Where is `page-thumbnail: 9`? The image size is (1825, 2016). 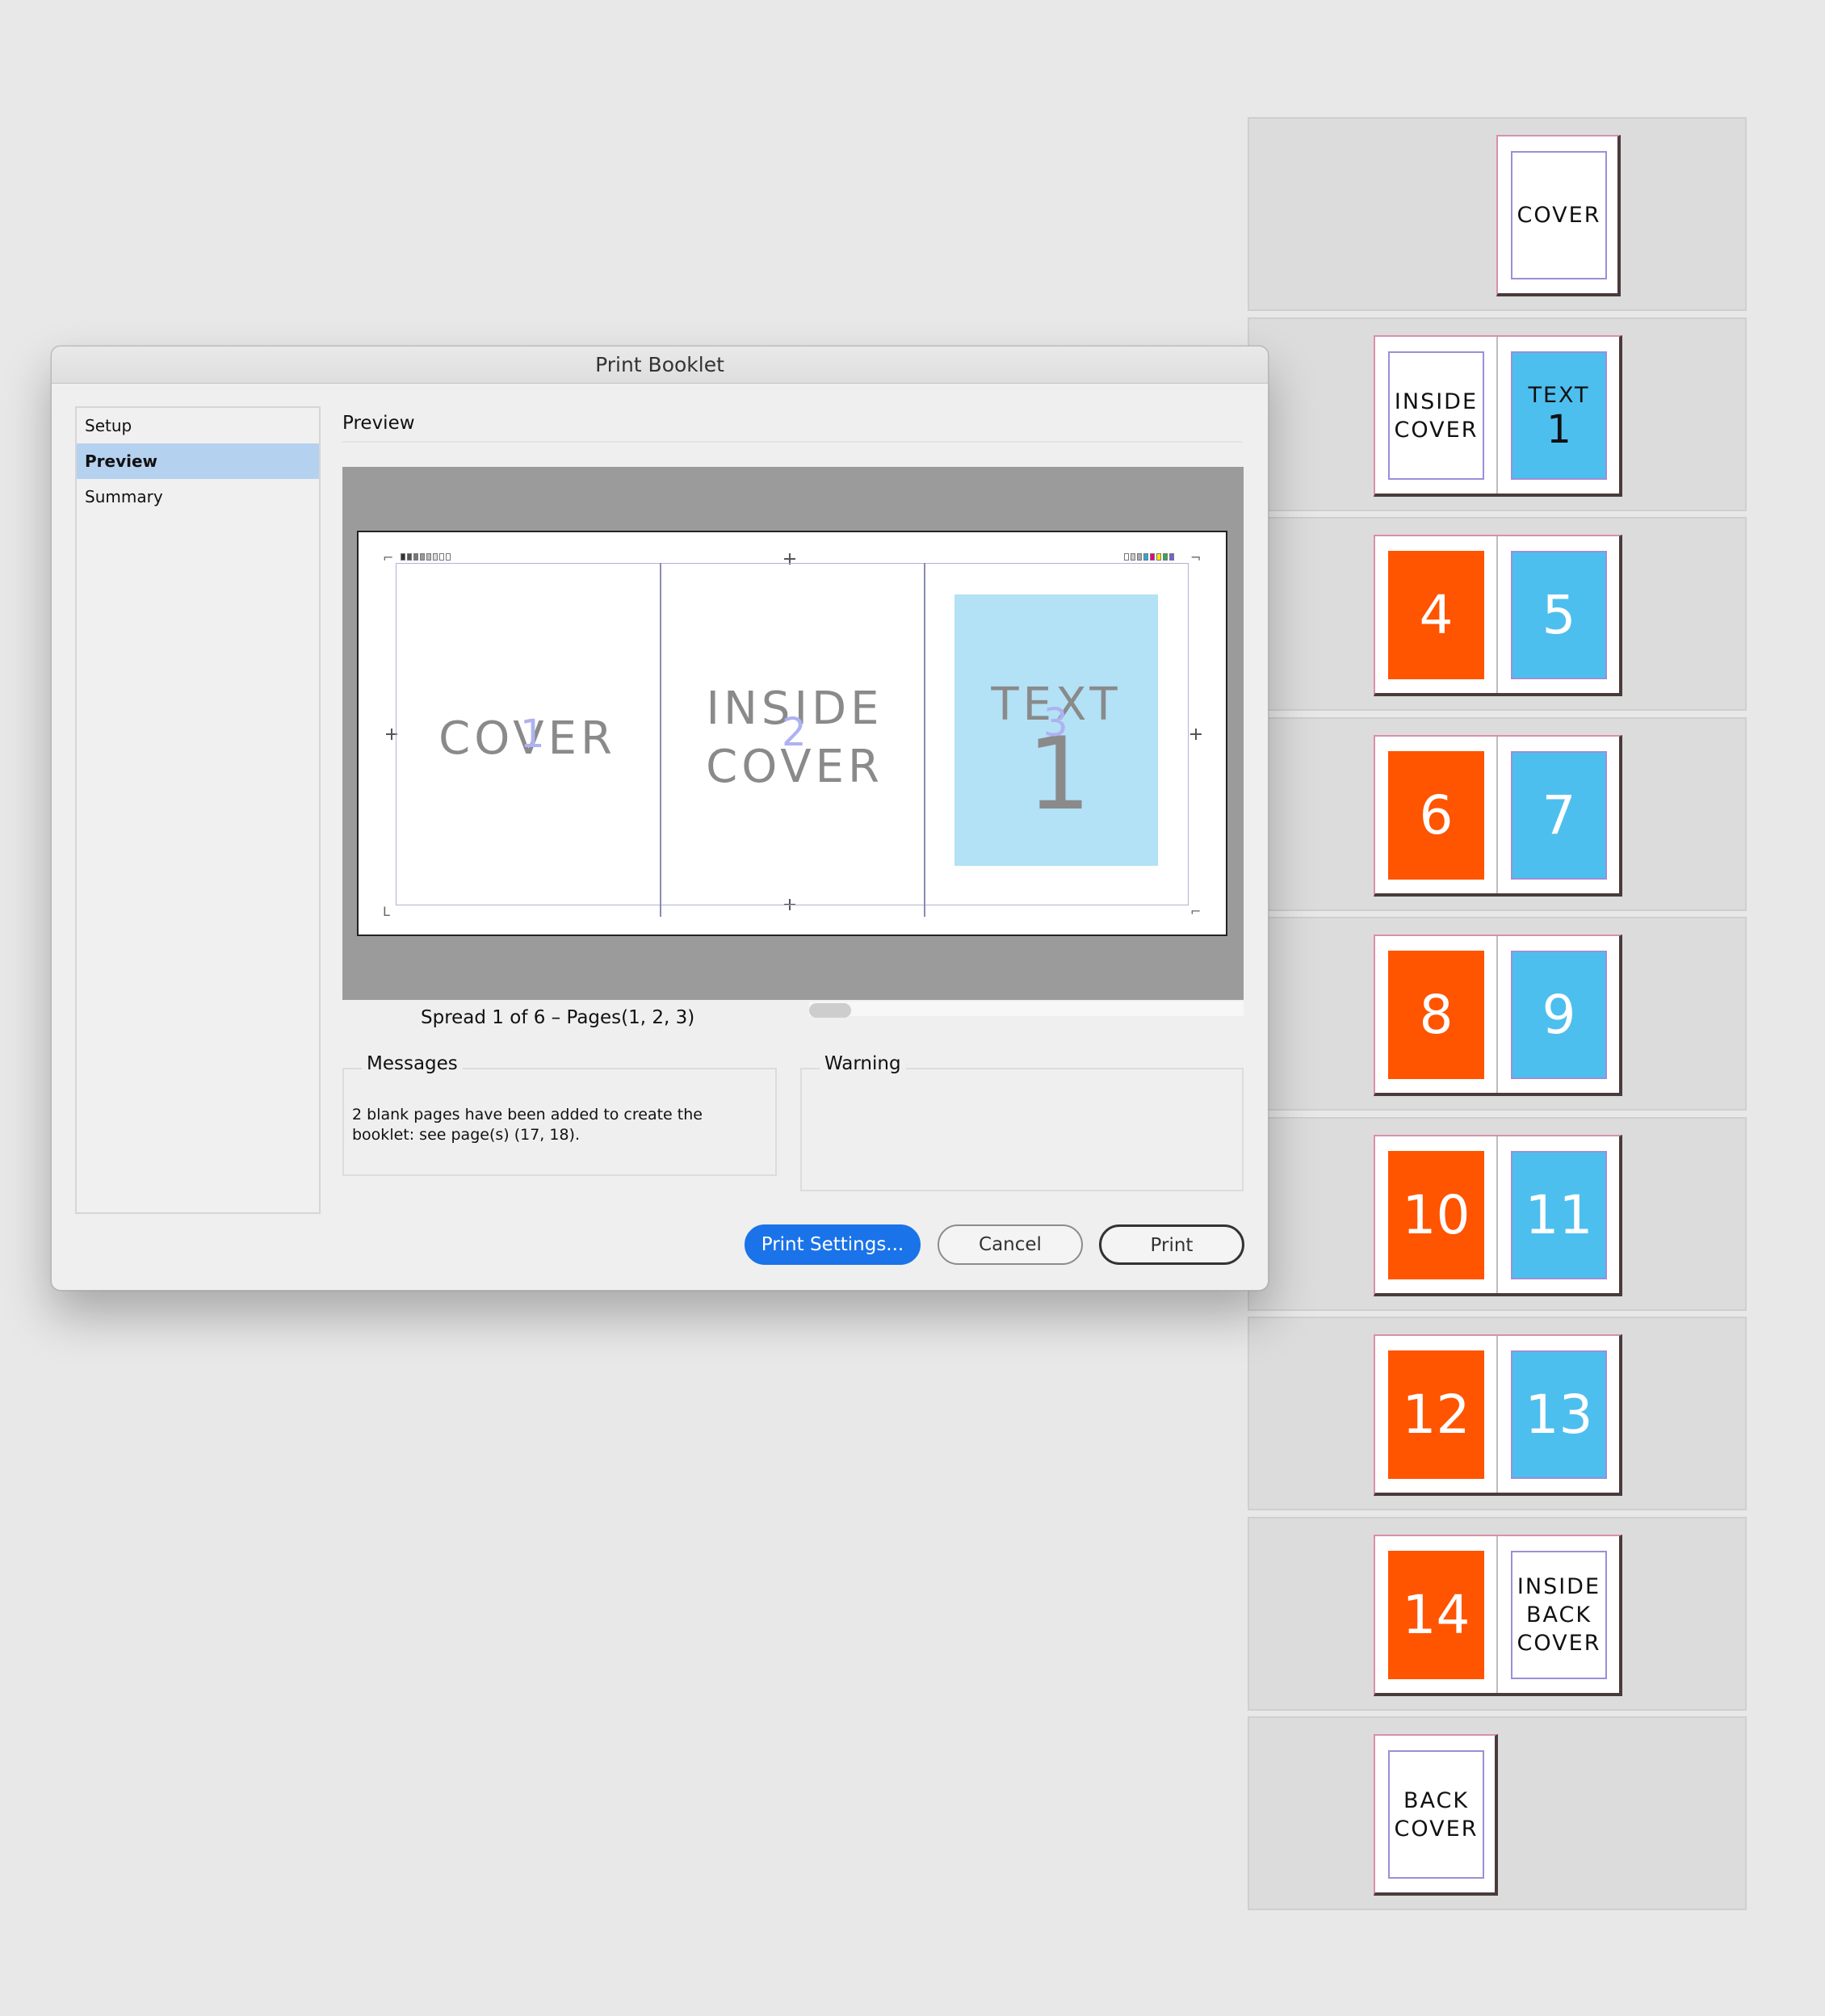 page-thumbnail: 9 is located at coordinates (1559, 1015).